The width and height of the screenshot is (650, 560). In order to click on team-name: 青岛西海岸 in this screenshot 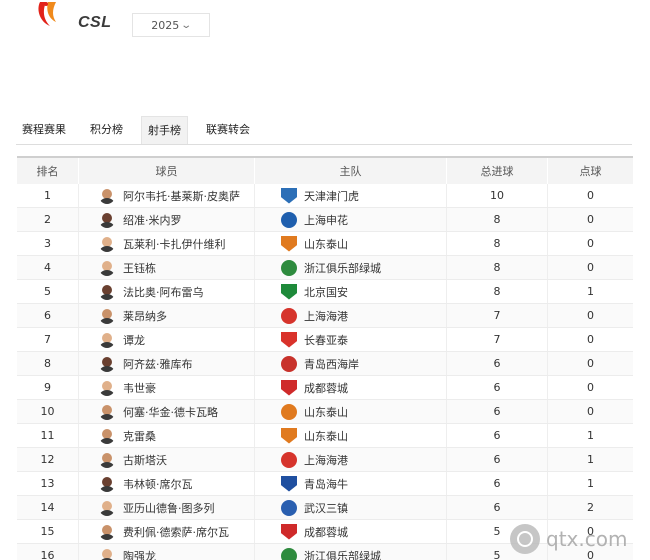, I will do `click(331, 364)`.